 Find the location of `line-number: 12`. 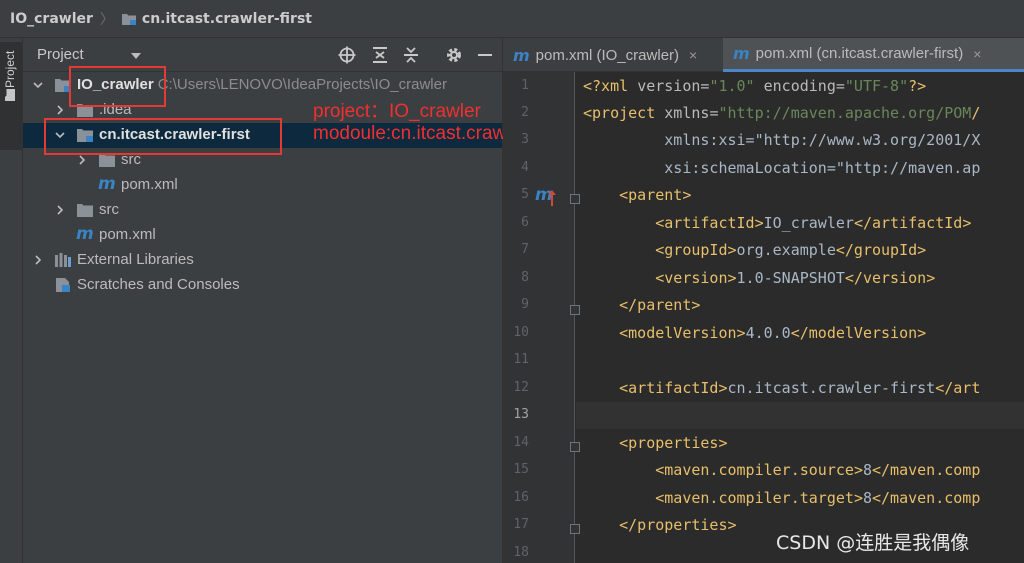

line-number: 12 is located at coordinates (521, 387).